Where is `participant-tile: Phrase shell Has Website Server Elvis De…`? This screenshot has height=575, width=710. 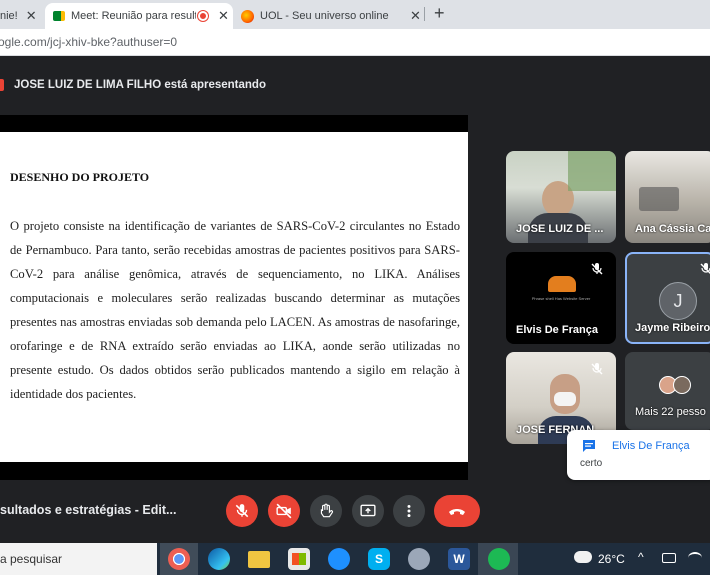 participant-tile: Phrase shell Has Website Server Elvis De… is located at coordinates (561, 298).